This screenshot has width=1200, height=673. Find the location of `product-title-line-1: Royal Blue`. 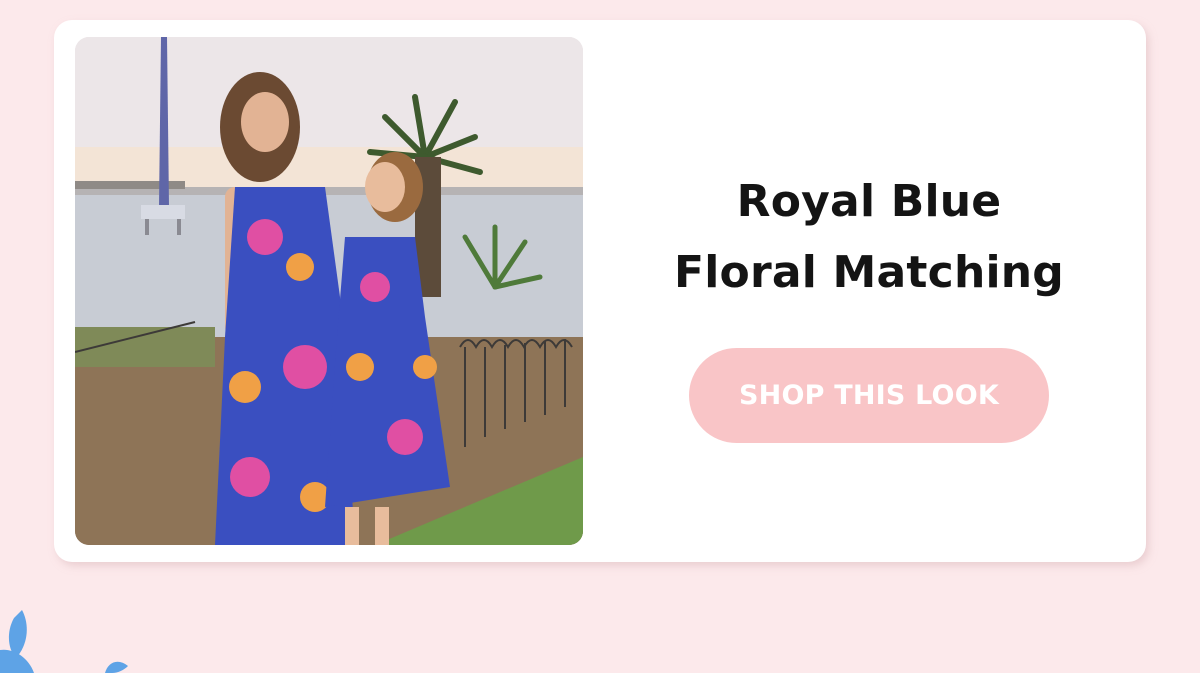

product-title-line-1: Royal Blue is located at coordinates (869, 201).